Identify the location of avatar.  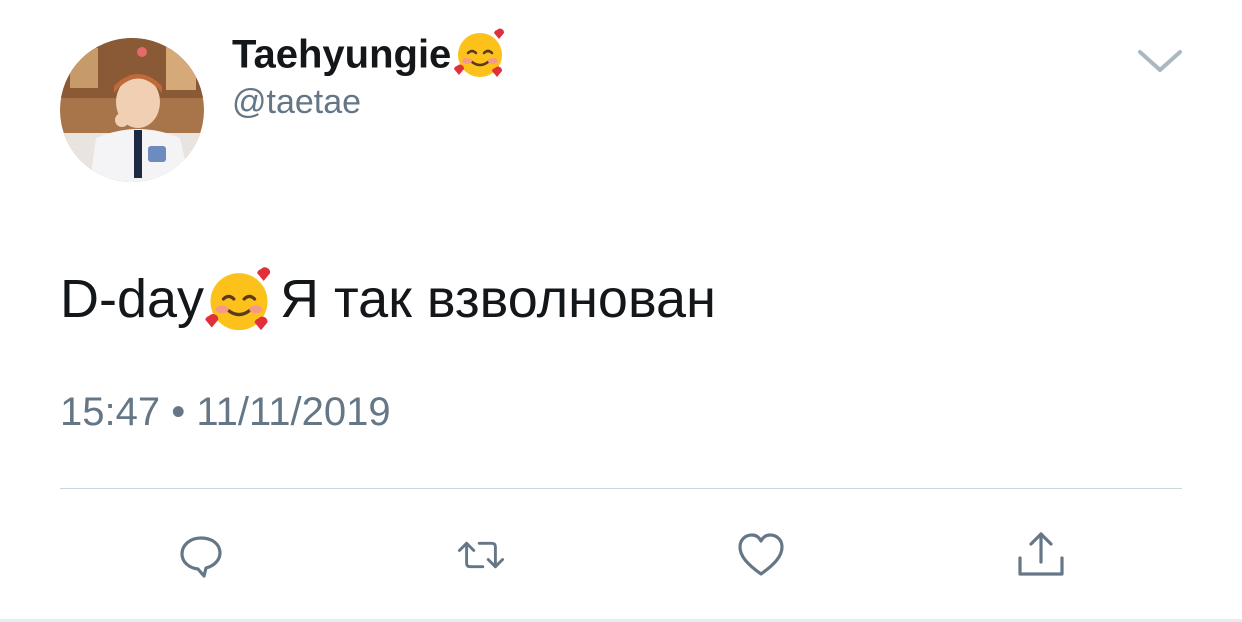
(132, 110).